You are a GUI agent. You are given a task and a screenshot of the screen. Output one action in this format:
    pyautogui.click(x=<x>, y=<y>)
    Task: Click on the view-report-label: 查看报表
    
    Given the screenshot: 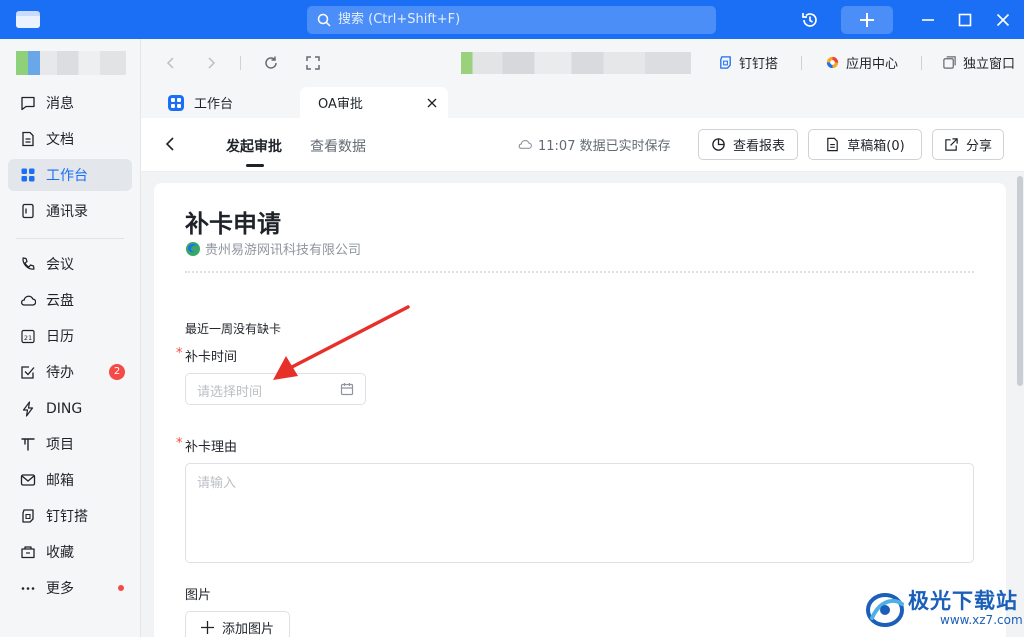 What is the action you would take?
    pyautogui.click(x=758, y=146)
    